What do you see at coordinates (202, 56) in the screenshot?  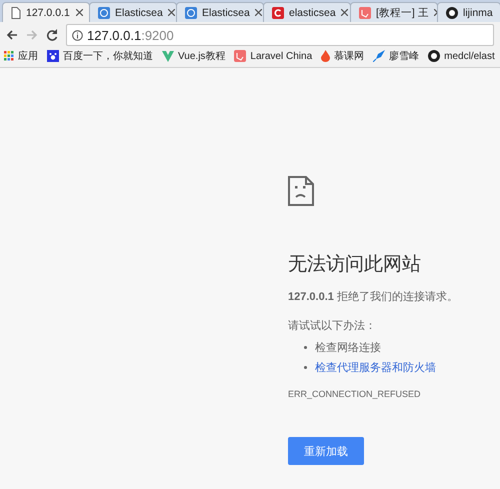 I see `bookmark-link: Vue.js教程` at bounding box center [202, 56].